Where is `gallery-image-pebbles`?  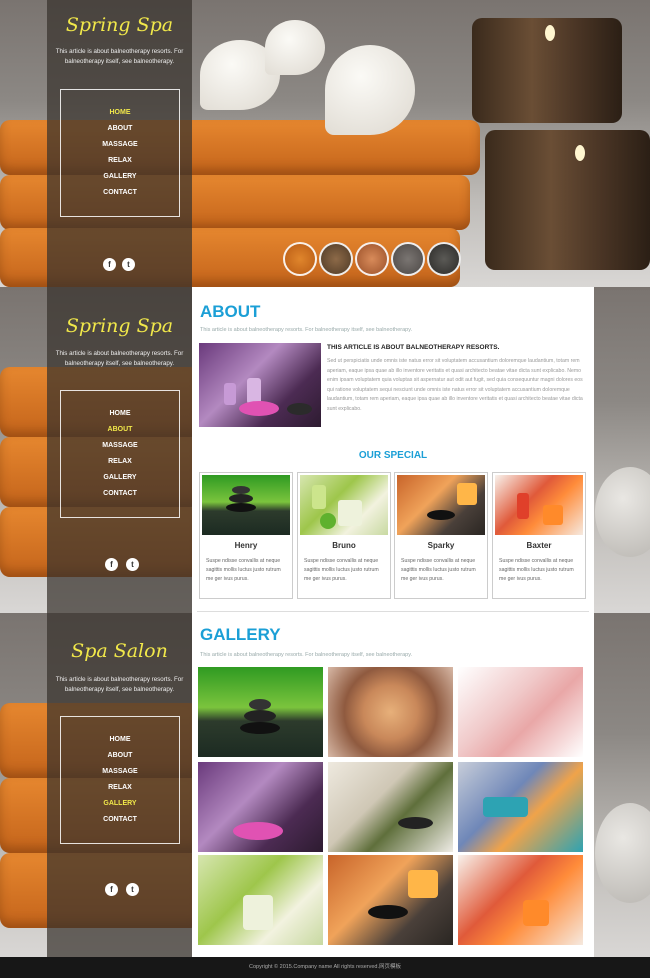
gallery-image-pebbles is located at coordinates (390, 807).